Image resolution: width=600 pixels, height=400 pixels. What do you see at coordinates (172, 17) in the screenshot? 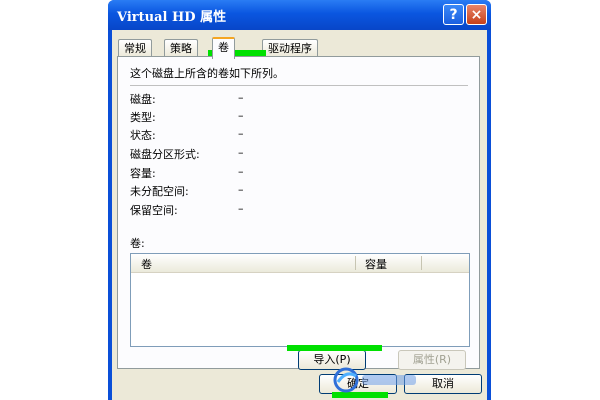
I see `window-title: Virtual HD 属性` at bounding box center [172, 17].